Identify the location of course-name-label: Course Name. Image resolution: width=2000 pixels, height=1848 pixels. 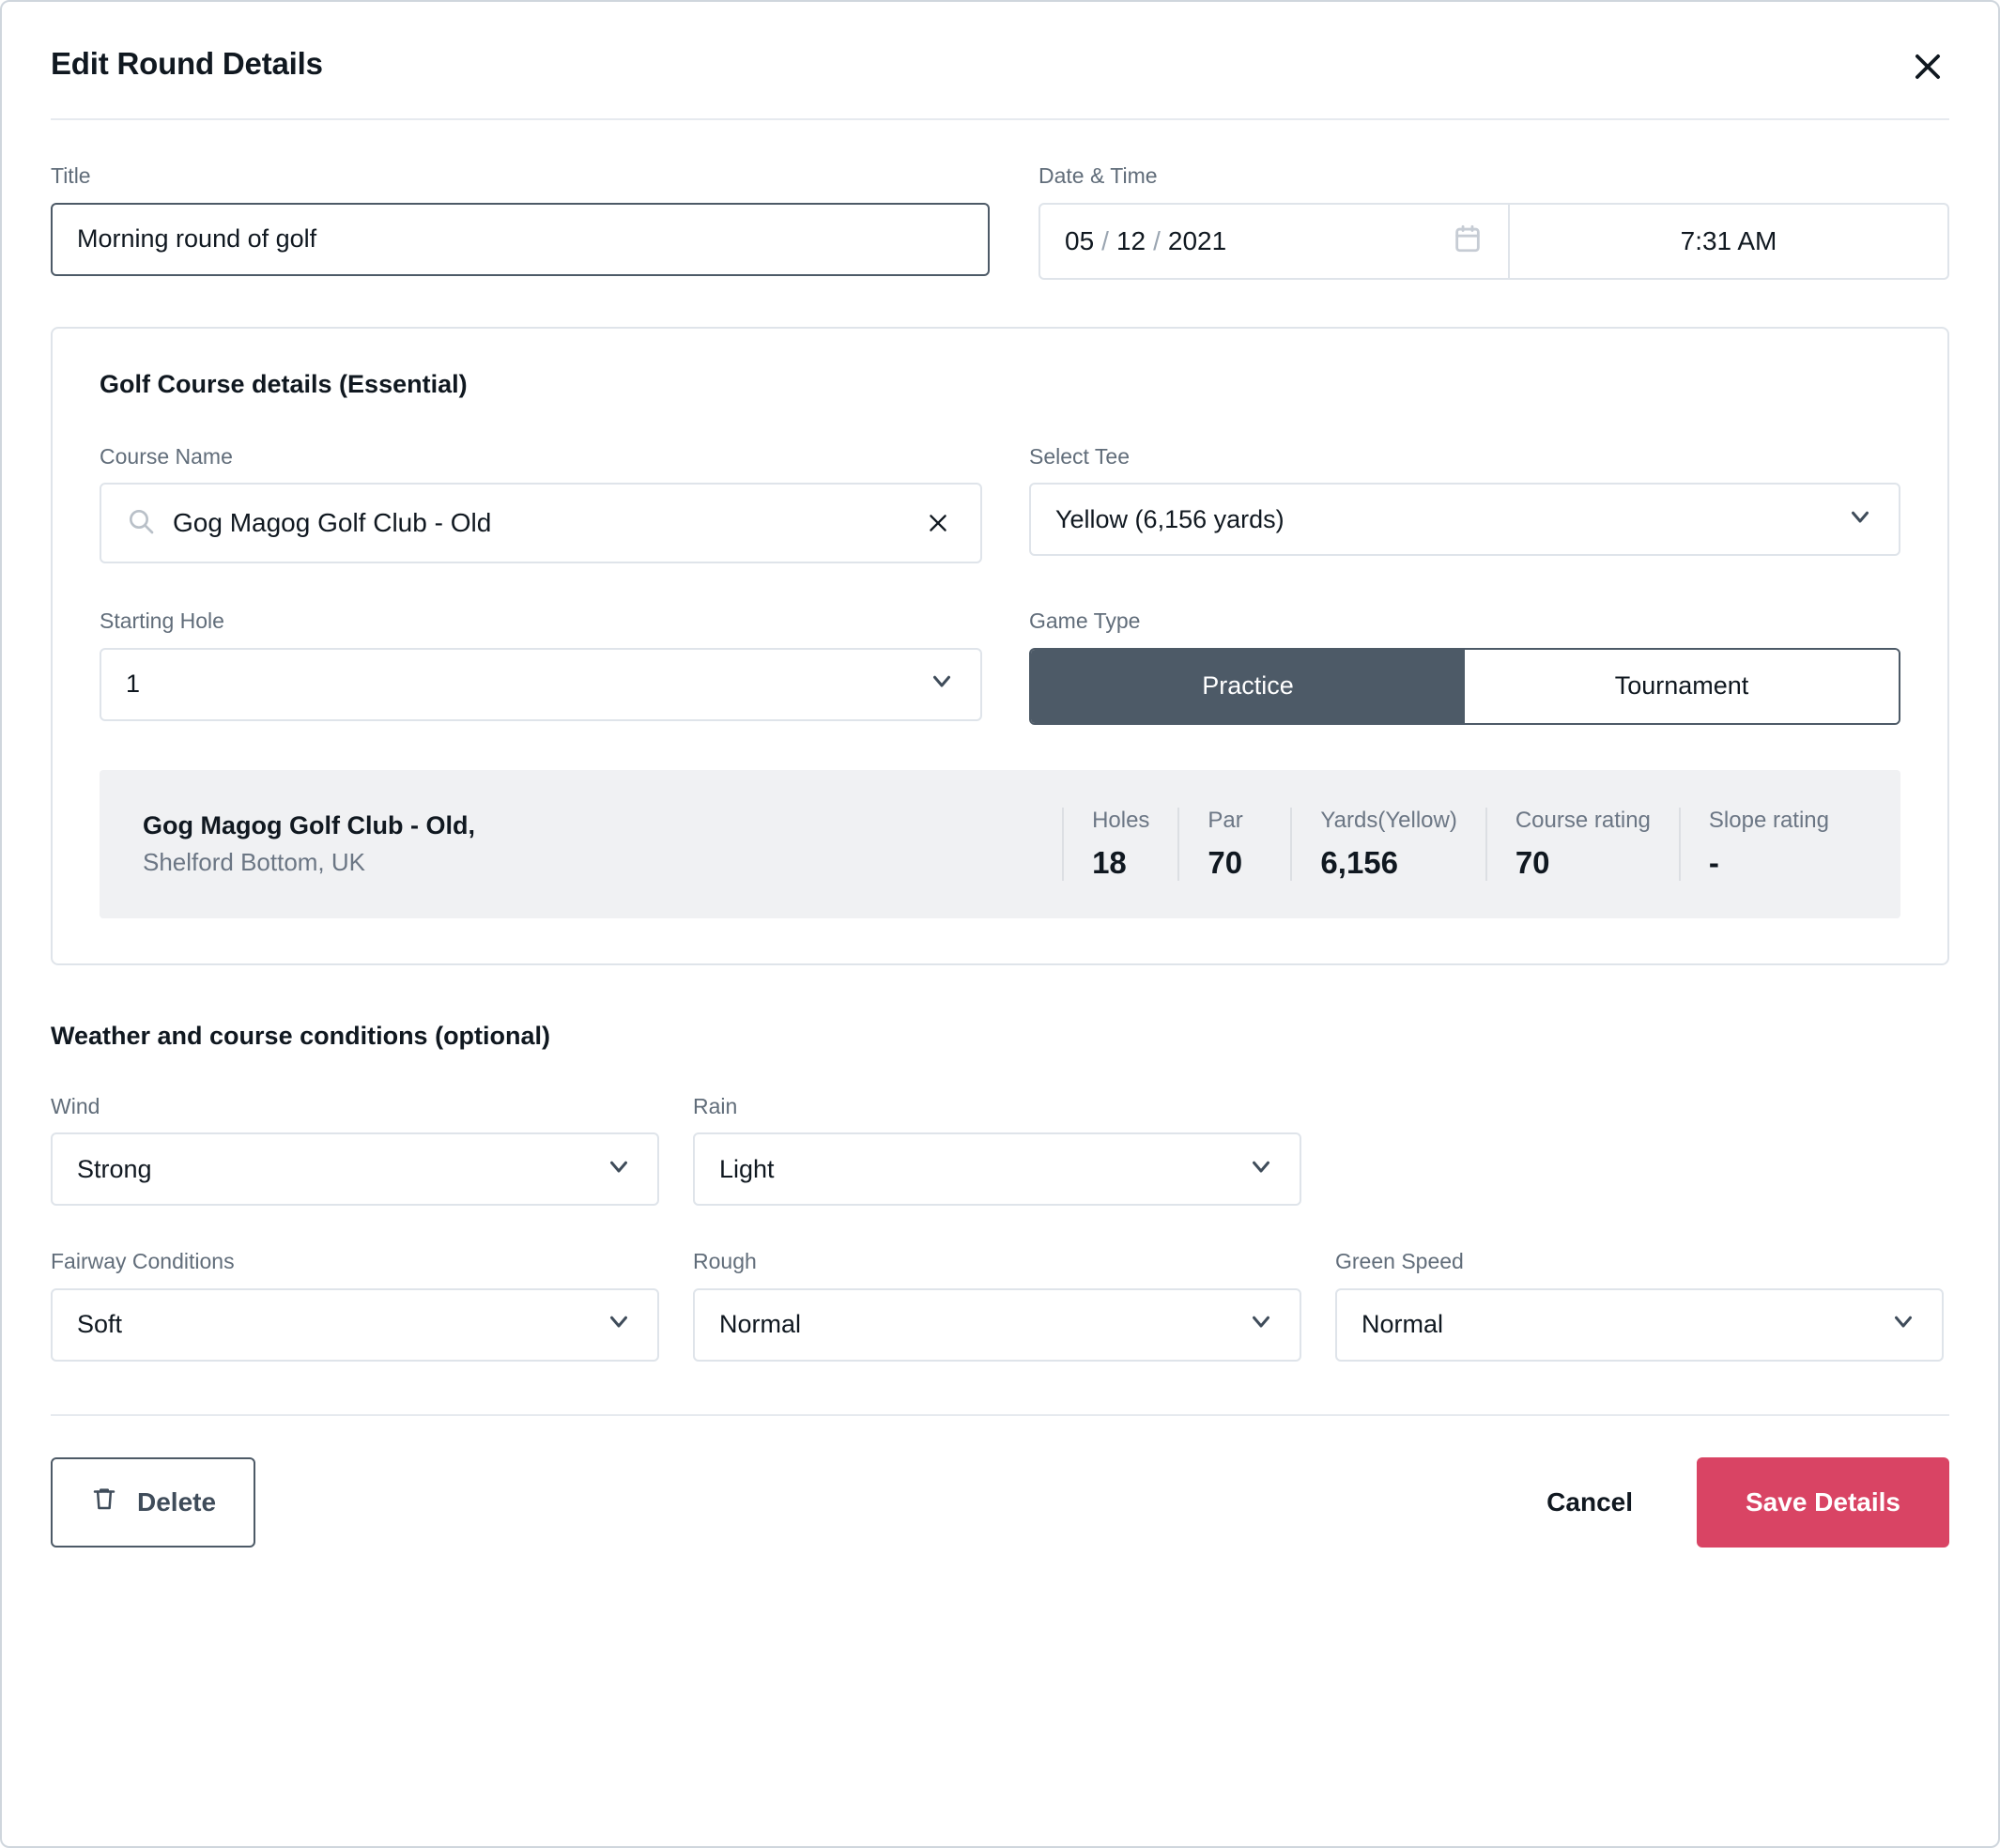
(166, 456).